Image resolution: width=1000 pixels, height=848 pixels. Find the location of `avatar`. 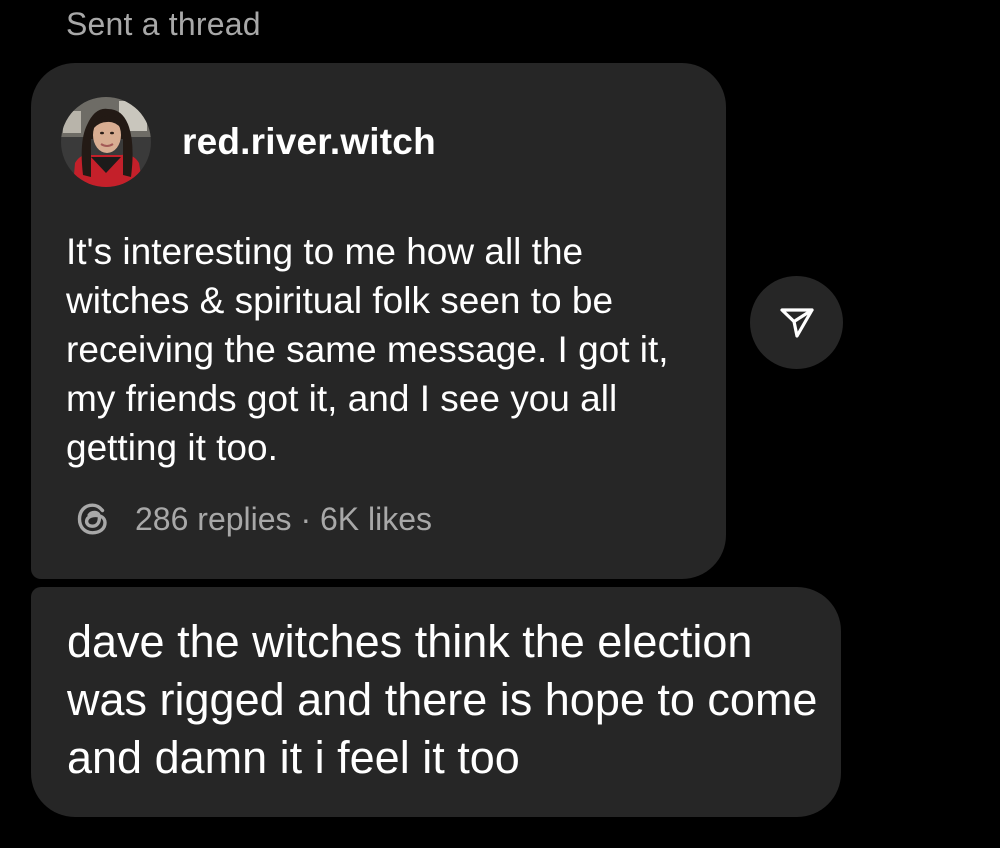

avatar is located at coordinates (106, 142).